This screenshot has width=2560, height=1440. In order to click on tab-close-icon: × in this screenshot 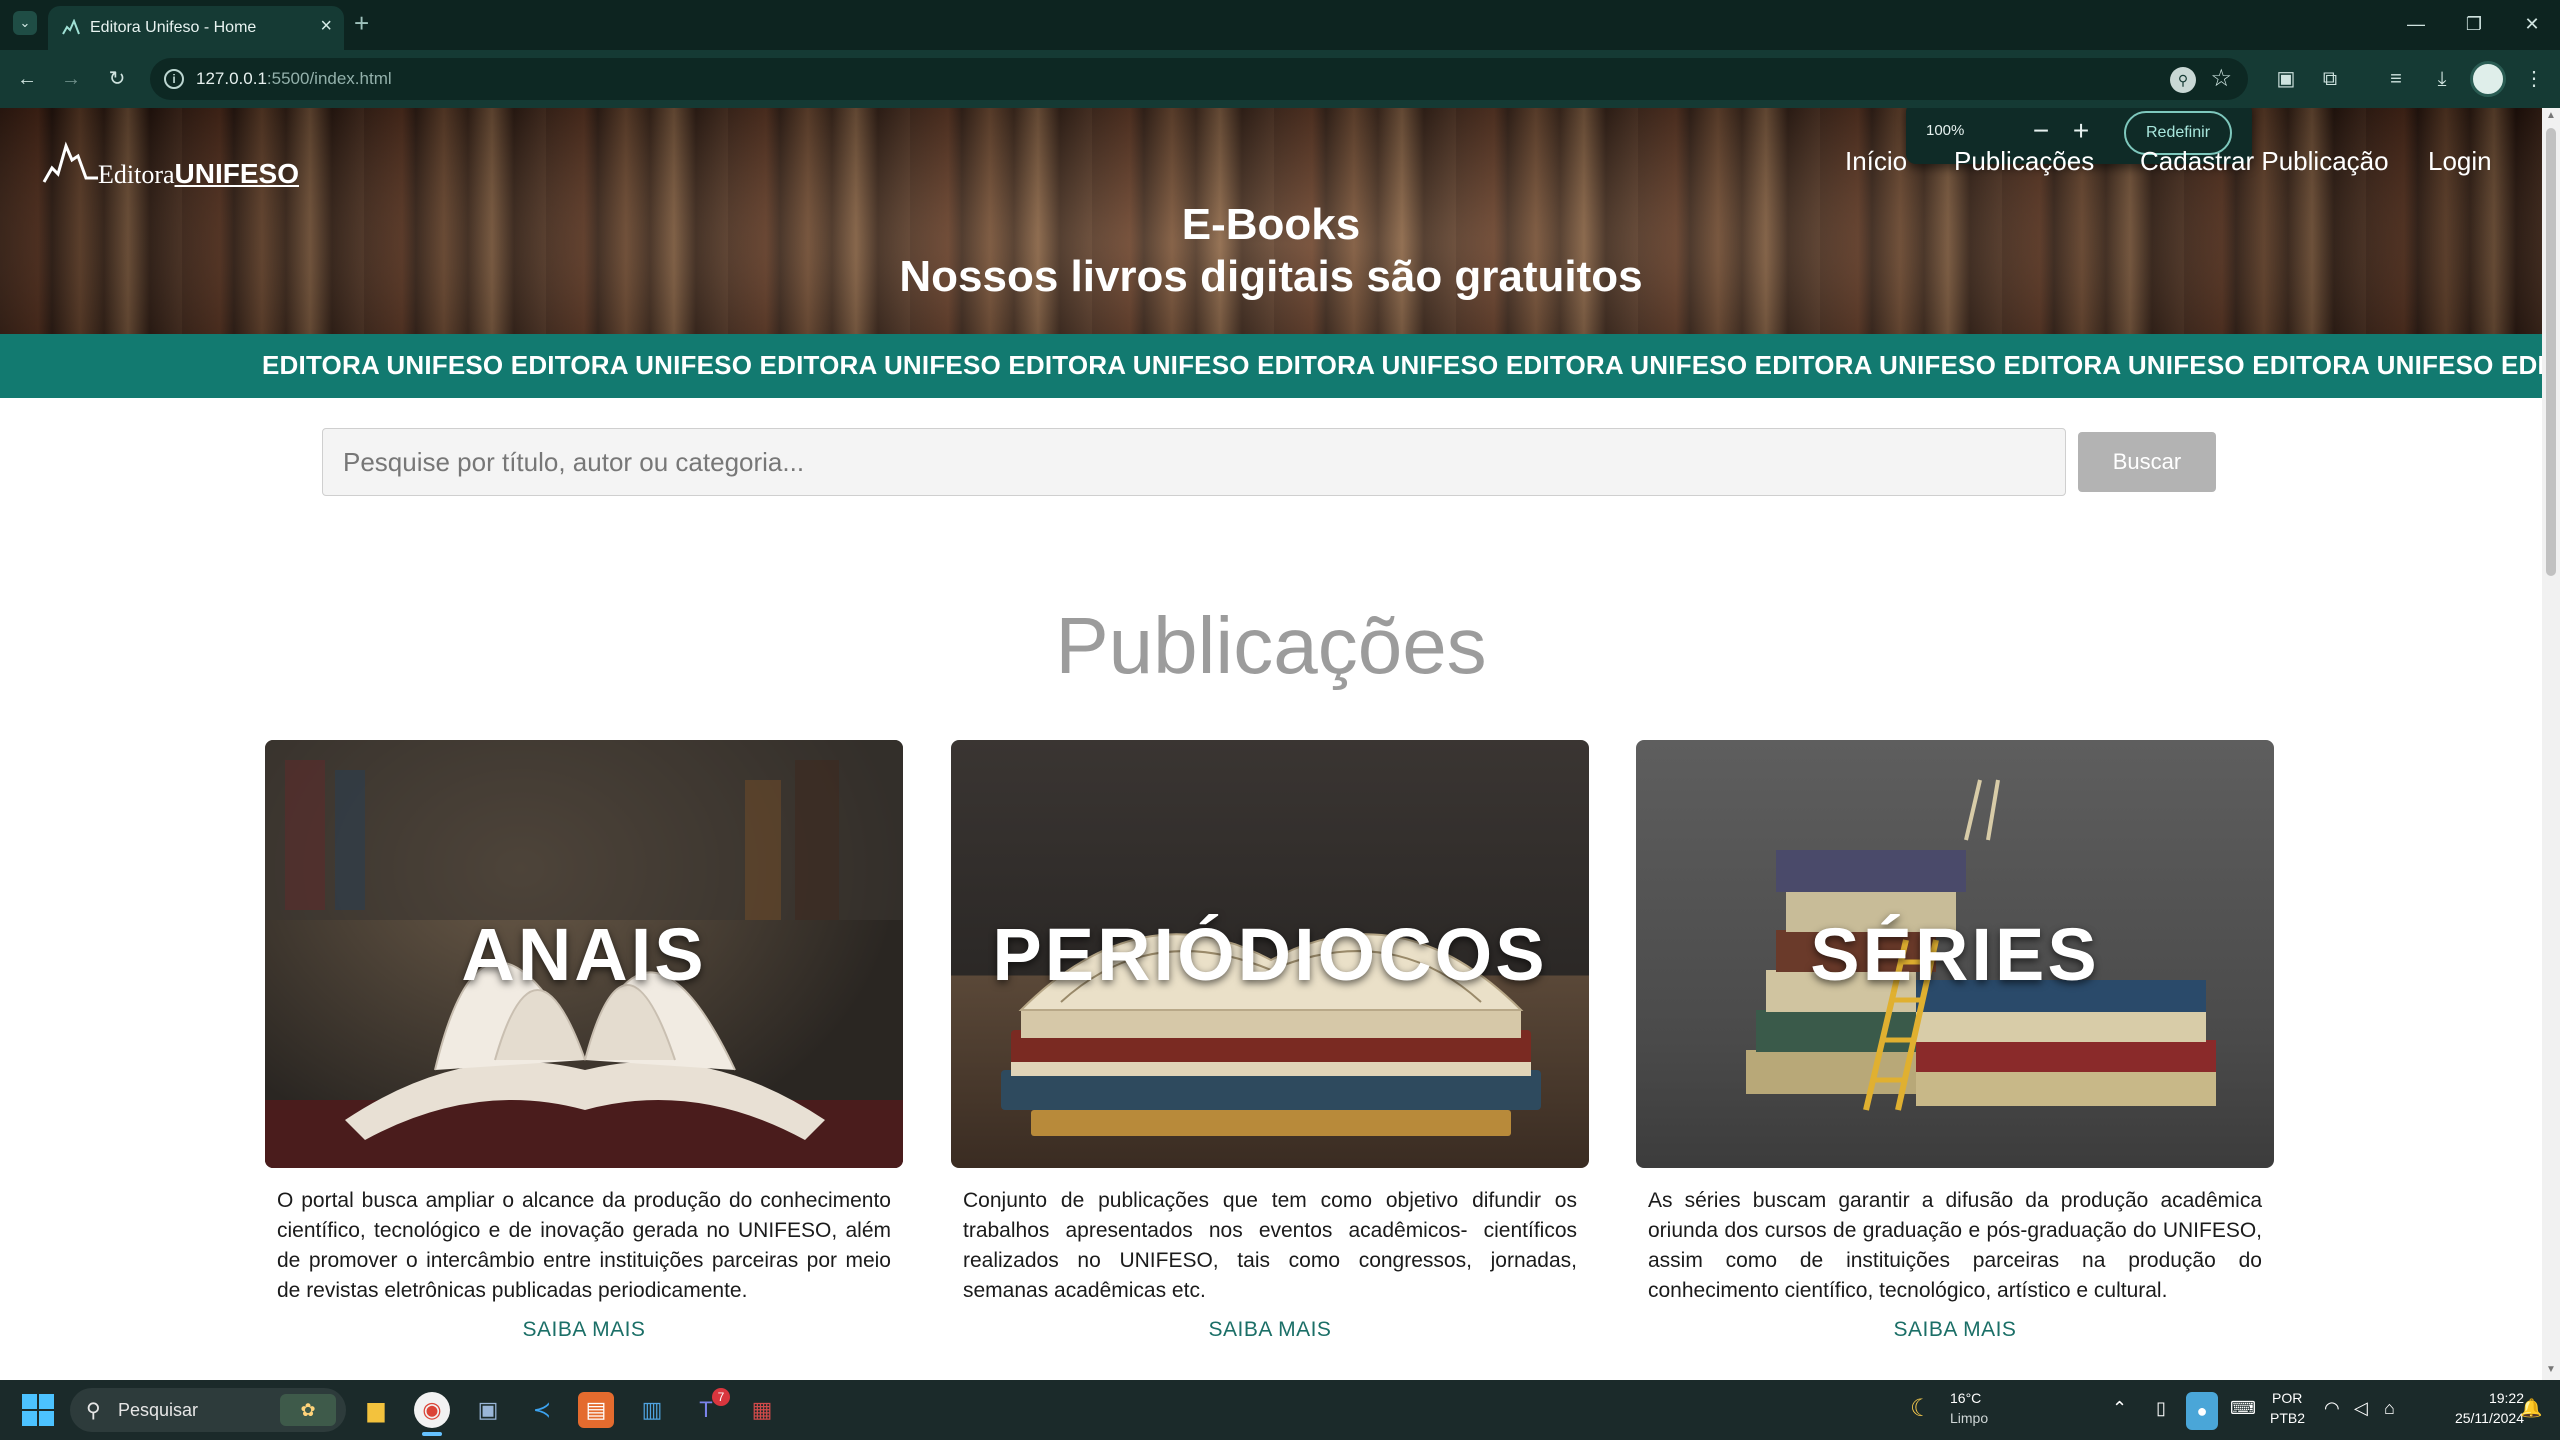, I will do `click(326, 26)`.